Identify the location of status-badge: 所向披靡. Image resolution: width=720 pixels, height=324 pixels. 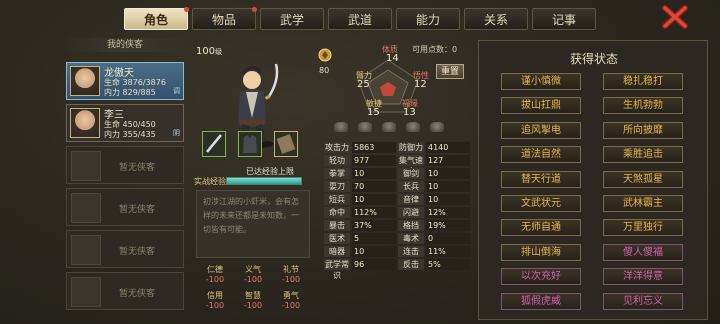
(643, 130).